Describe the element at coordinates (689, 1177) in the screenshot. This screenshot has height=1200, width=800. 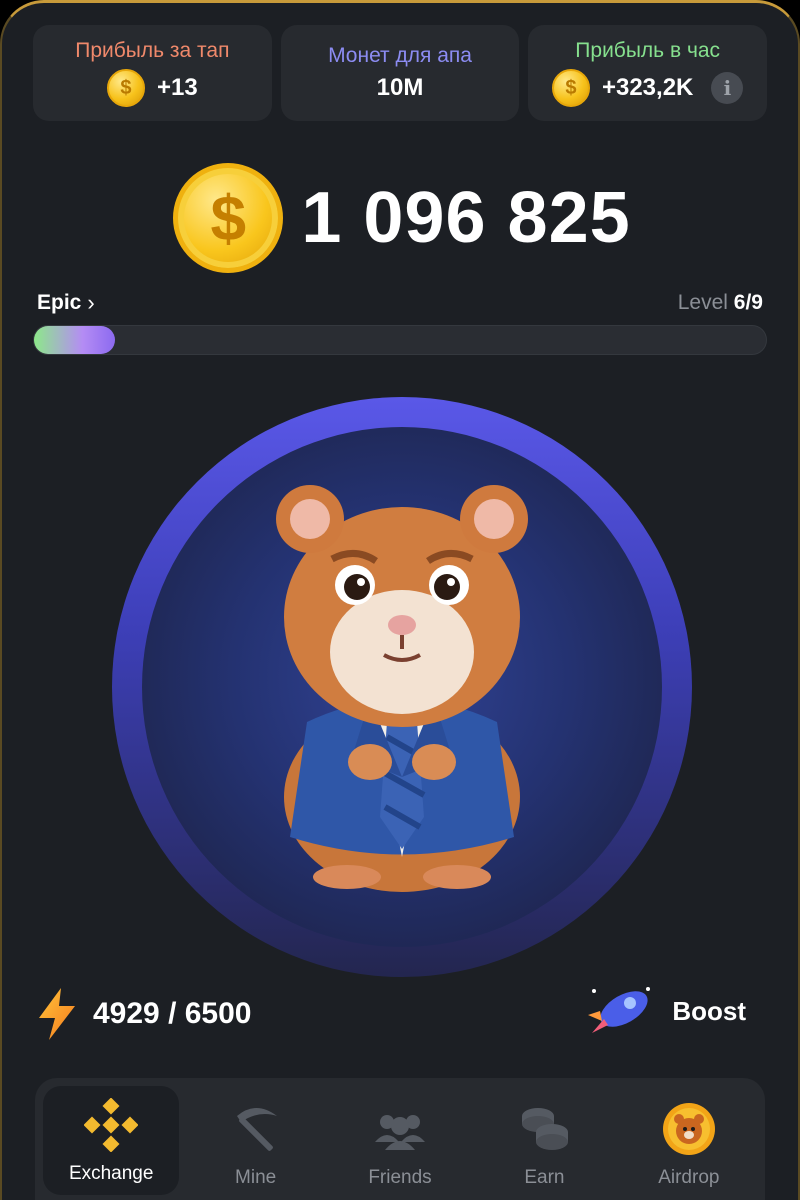
I see `nav-label: Airdrop` at that location.